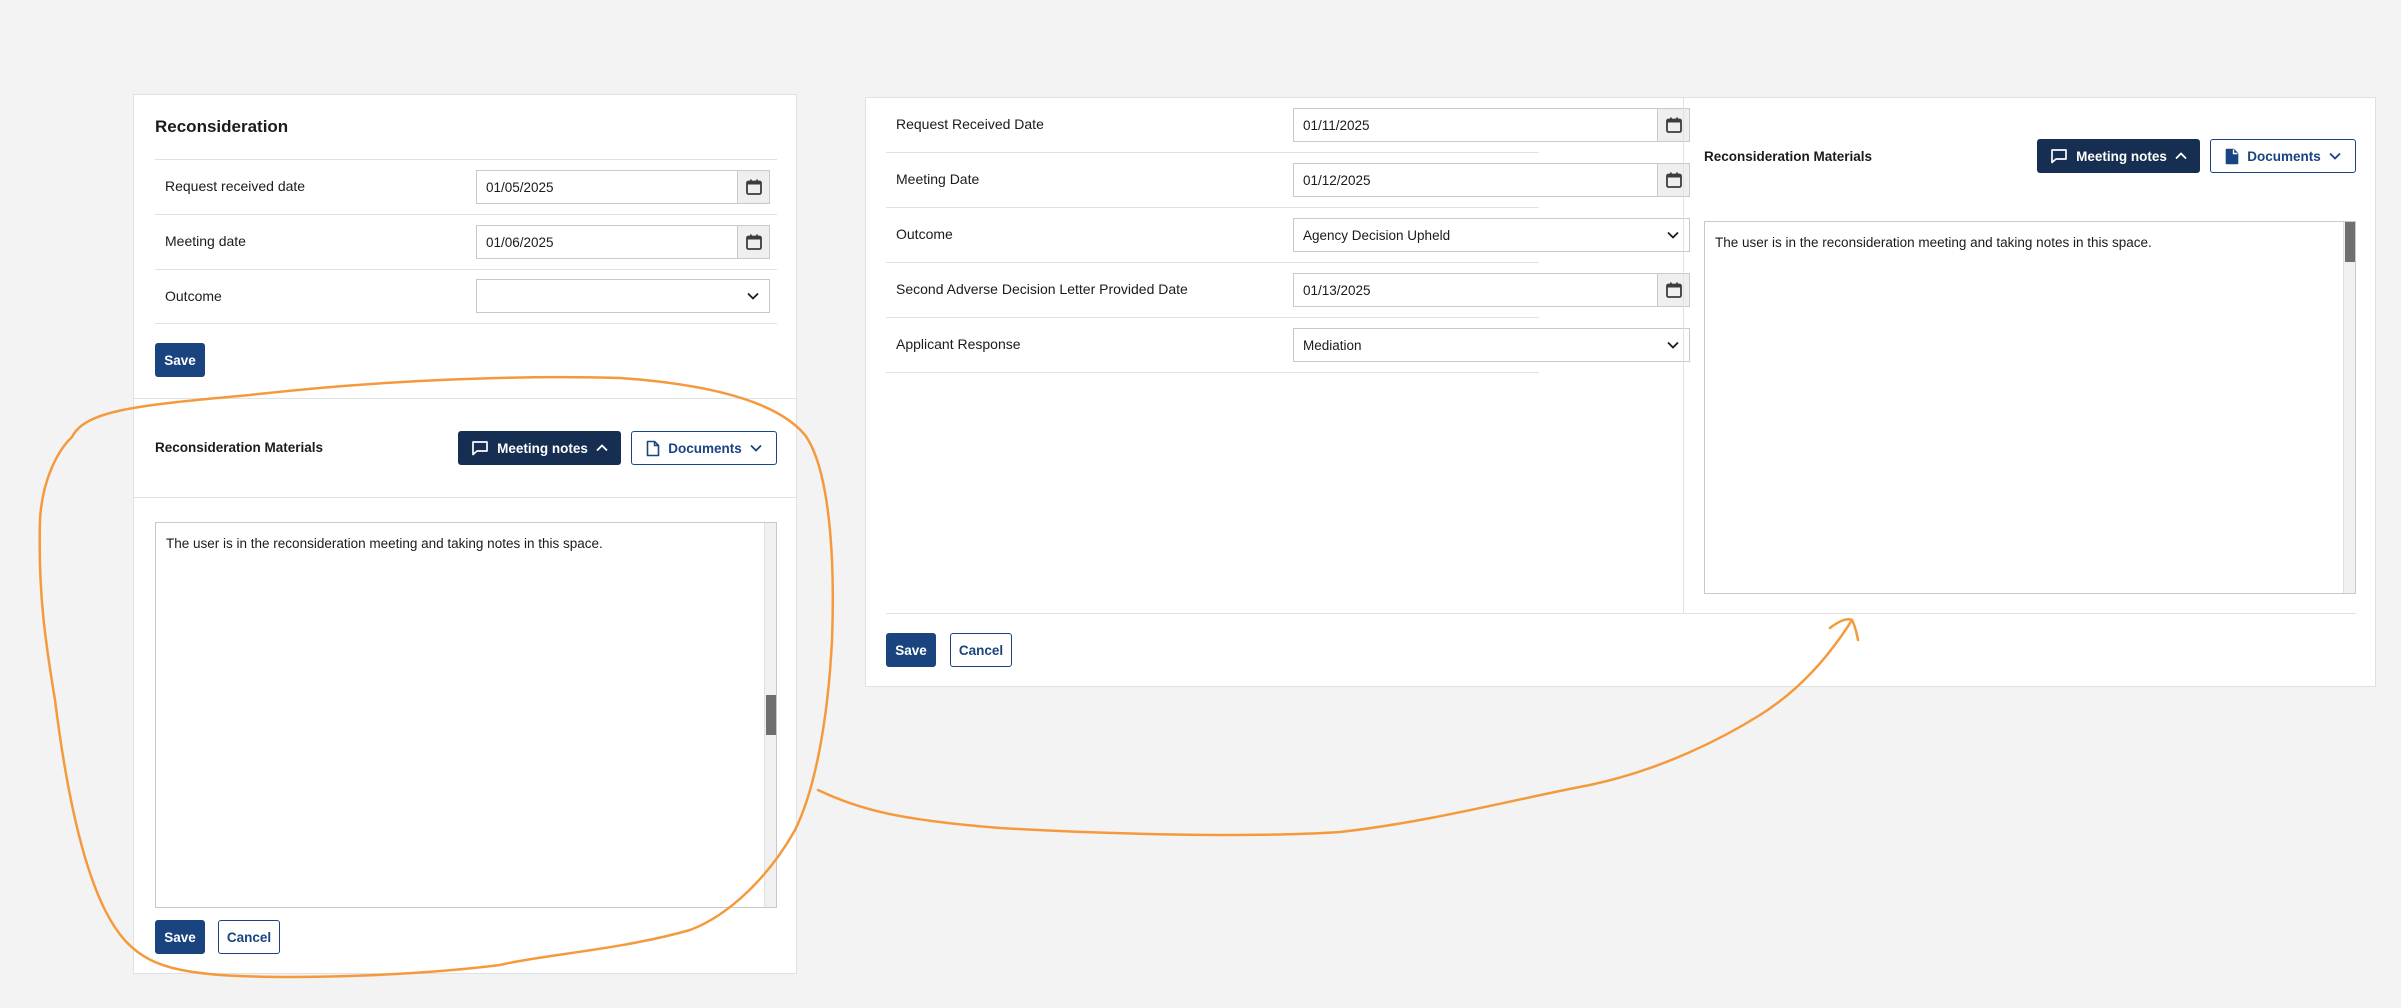  Describe the element at coordinates (520, 187) in the screenshot. I see `field-value: 01/05/2025` at that location.